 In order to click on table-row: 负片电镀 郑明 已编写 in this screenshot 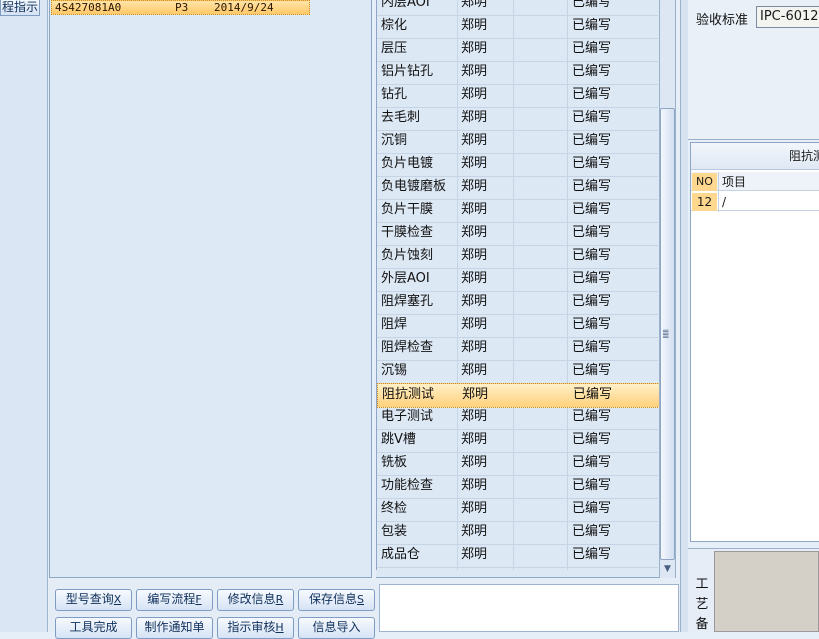, I will do `click(517, 165)`.